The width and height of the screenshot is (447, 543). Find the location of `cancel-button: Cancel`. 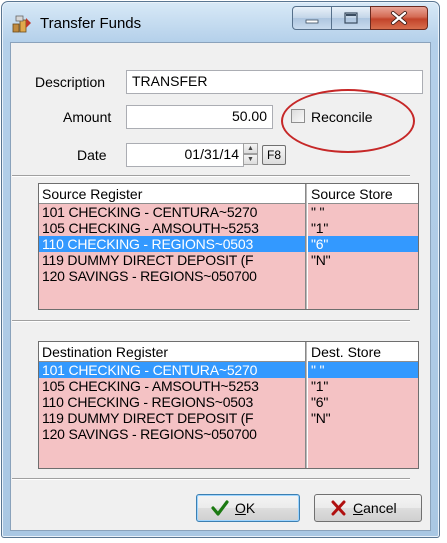

cancel-button: Cancel is located at coordinates (368, 508).